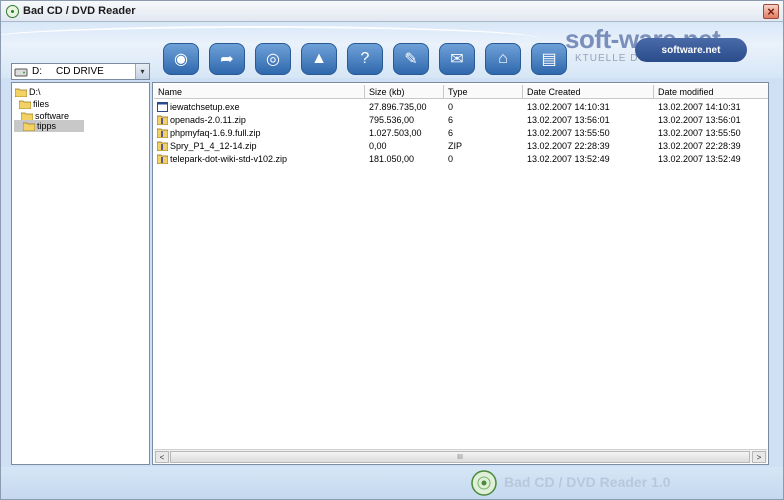 Image resolution: width=784 pixels, height=500 pixels. What do you see at coordinates (201, 119) in the screenshot?
I see `cell-name: openads-2.0.11.zip` at bounding box center [201, 119].